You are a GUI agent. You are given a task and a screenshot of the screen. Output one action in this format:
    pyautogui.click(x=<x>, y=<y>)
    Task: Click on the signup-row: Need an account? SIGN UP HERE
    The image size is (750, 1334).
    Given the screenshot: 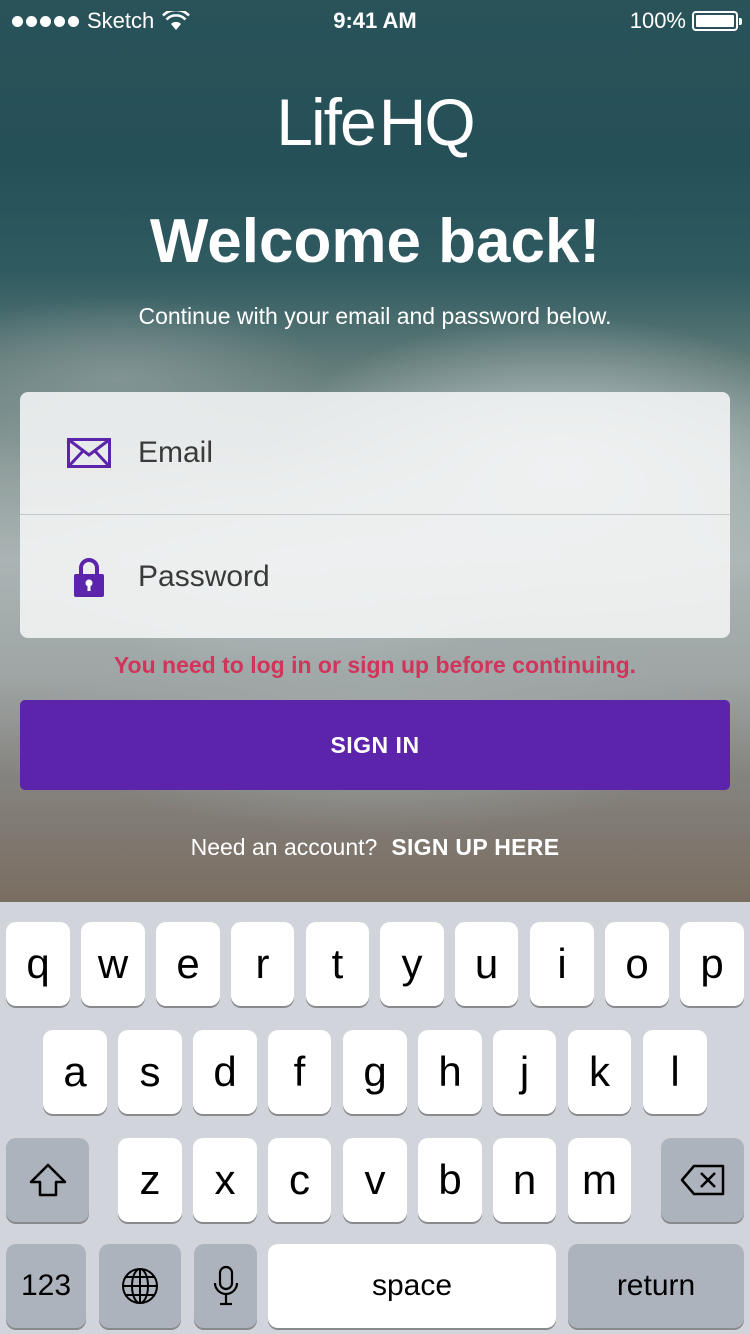 What is the action you would take?
    pyautogui.click(x=375, y=847)
    